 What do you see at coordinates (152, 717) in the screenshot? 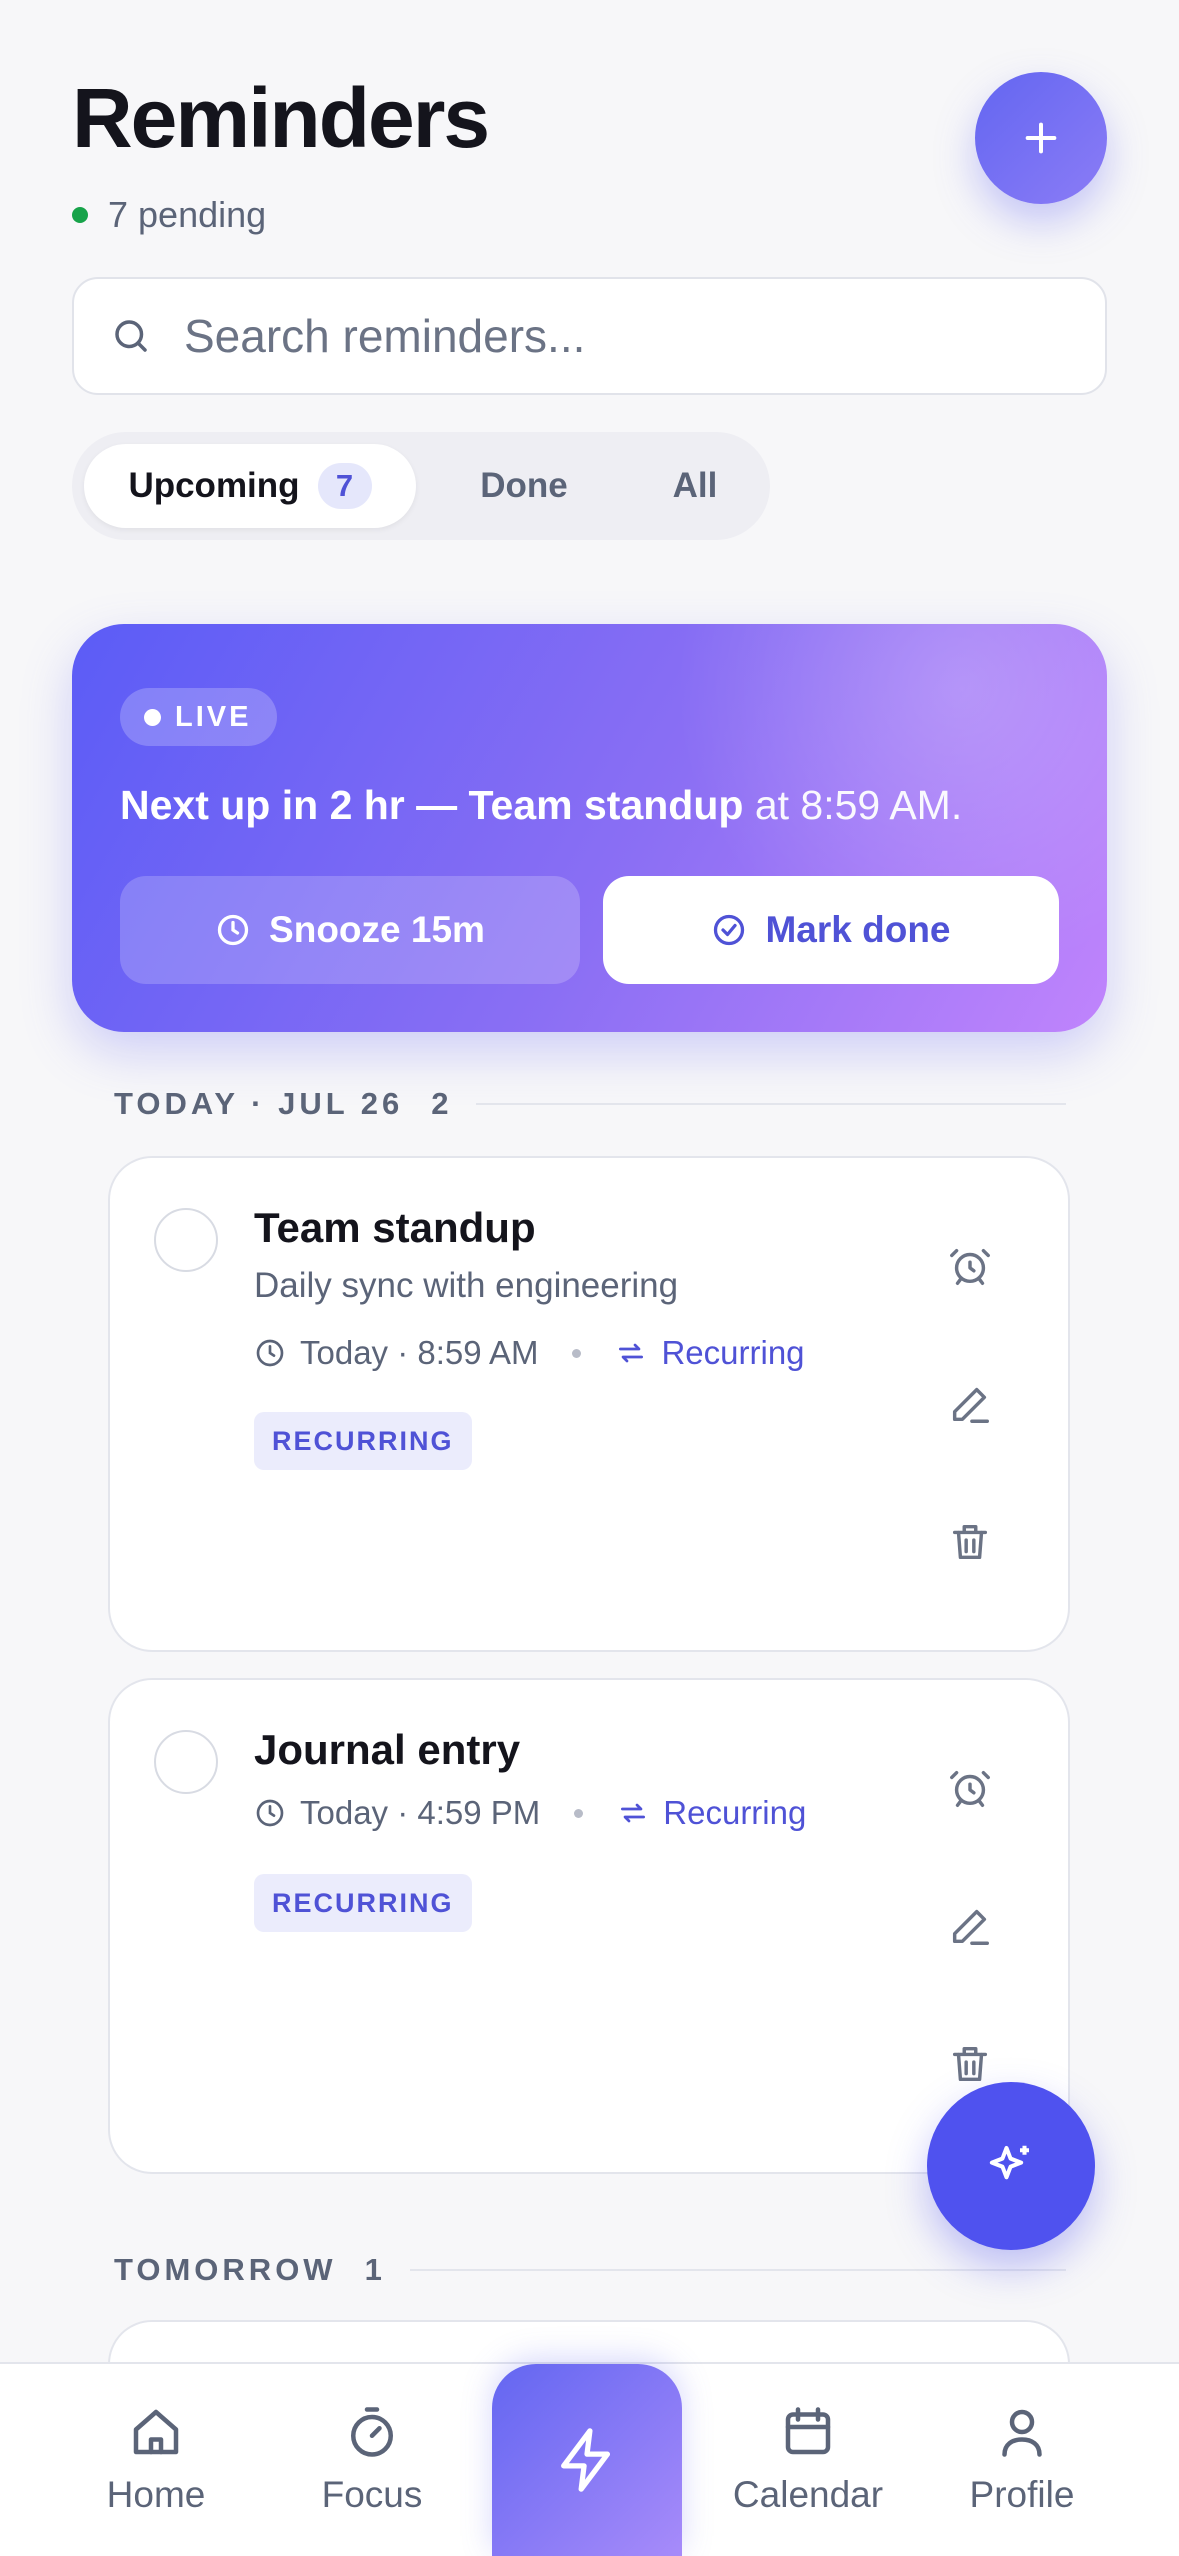
I see `live-dot` at bounding box center [152, 717].